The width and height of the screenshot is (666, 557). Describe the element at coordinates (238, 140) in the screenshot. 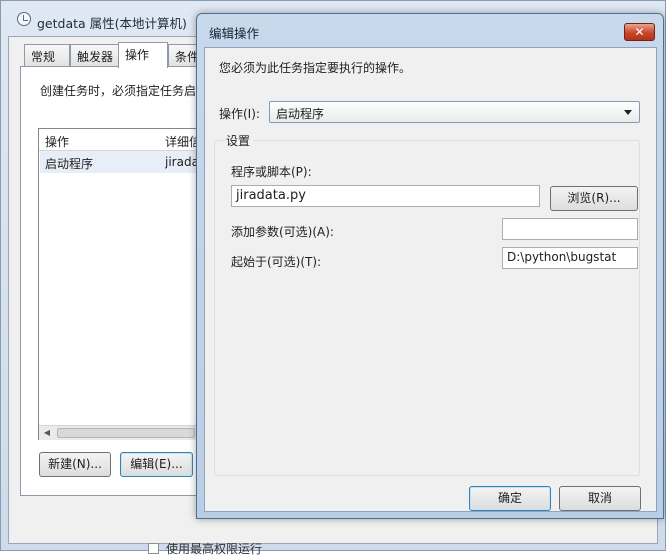

I see `settings-group-label: 设置` at that location.